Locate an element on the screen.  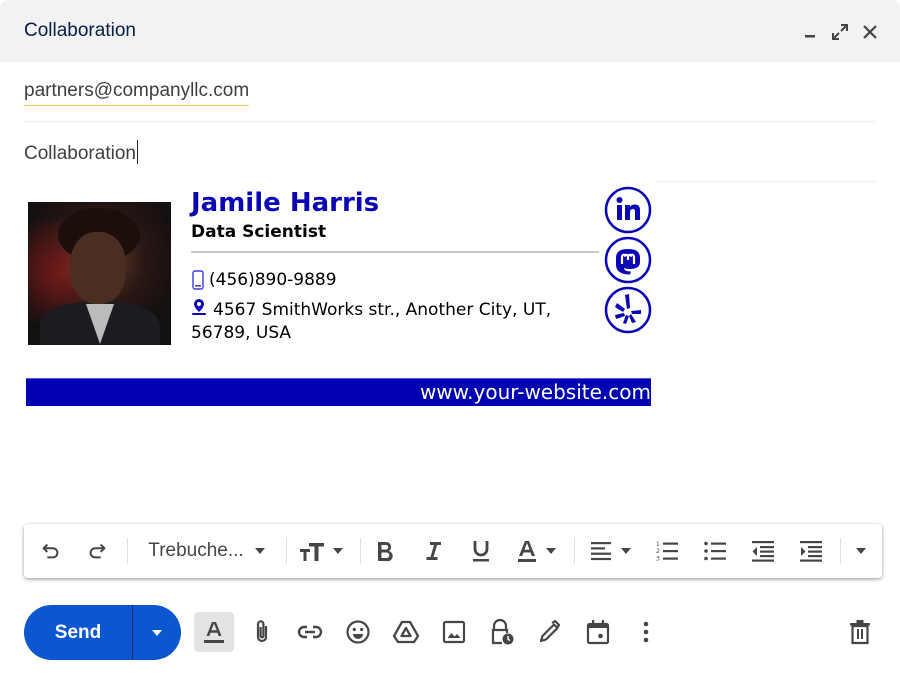
svg-text: 2 is located at coordinates (658, 551).